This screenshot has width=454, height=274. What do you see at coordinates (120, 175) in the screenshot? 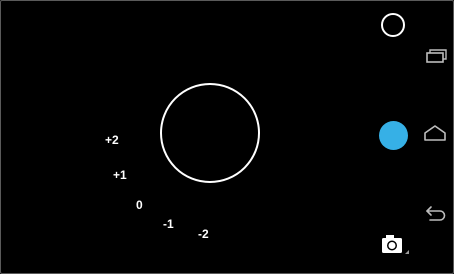
I see `exposure-plus-1: +1` at bounding box center [120, 175].